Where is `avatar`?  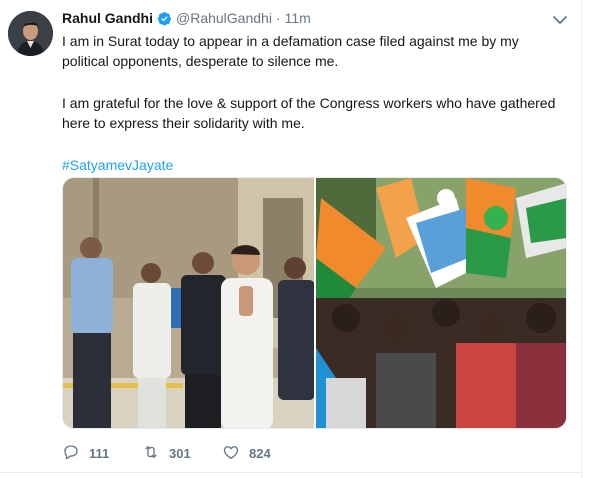 avatar is located at coordinates (30, 33).